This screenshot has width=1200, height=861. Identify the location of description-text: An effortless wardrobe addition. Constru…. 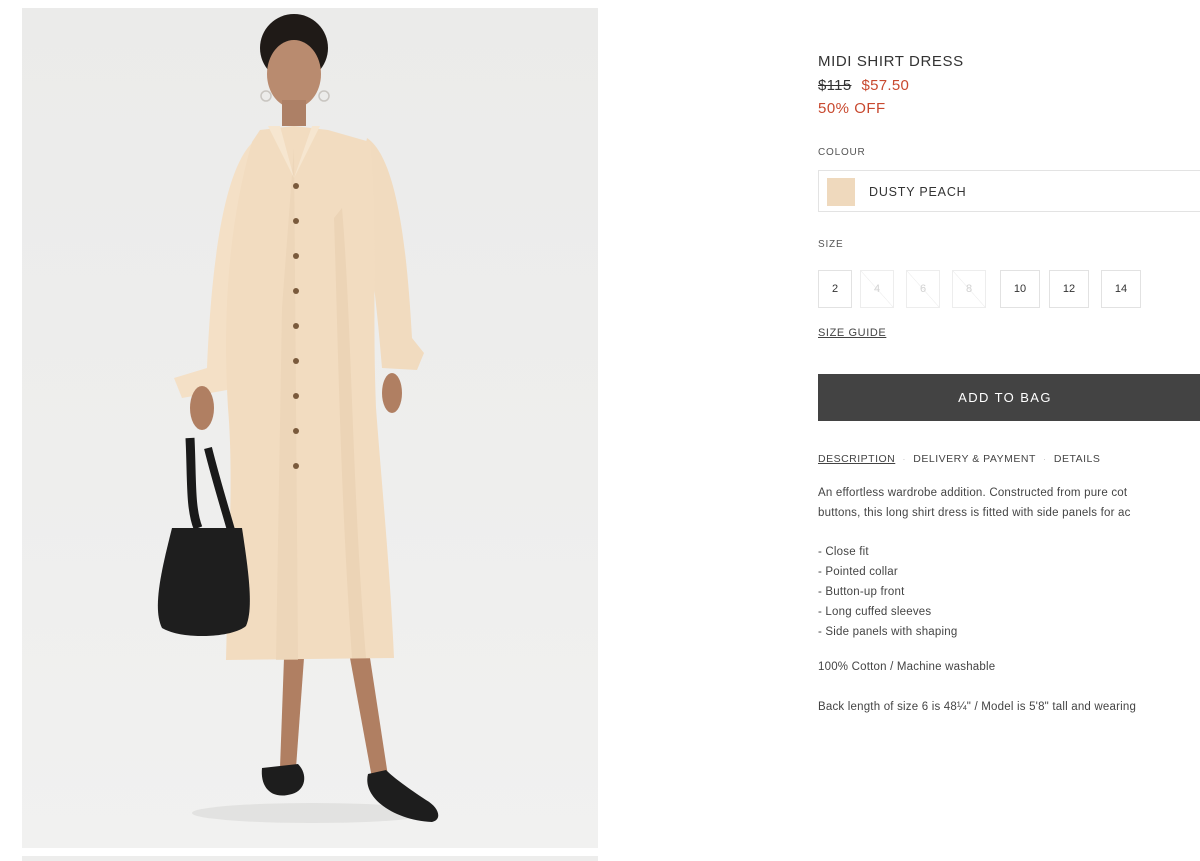
(1009, 503).